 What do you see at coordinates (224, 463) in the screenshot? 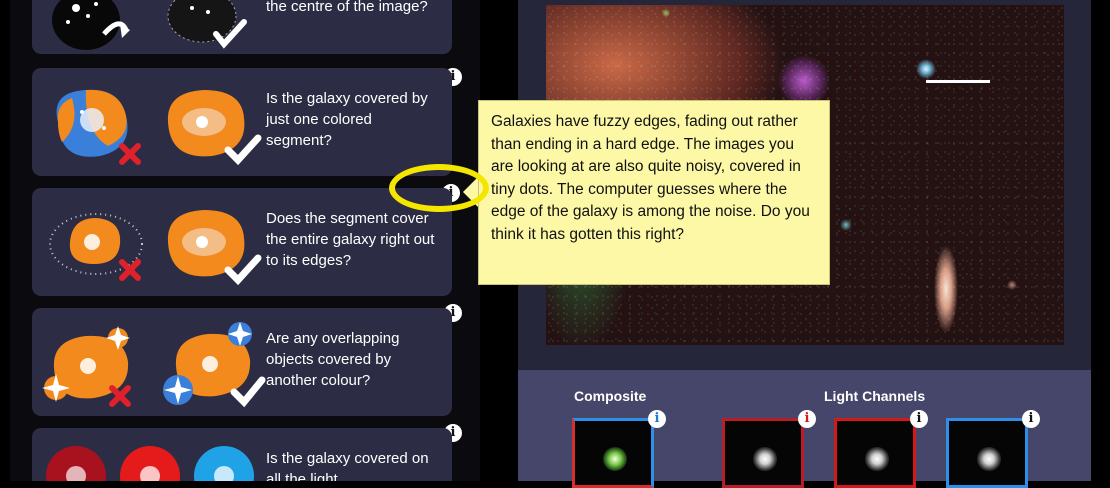
I see `channel-blue-icon` at bounding box center [224, 463].